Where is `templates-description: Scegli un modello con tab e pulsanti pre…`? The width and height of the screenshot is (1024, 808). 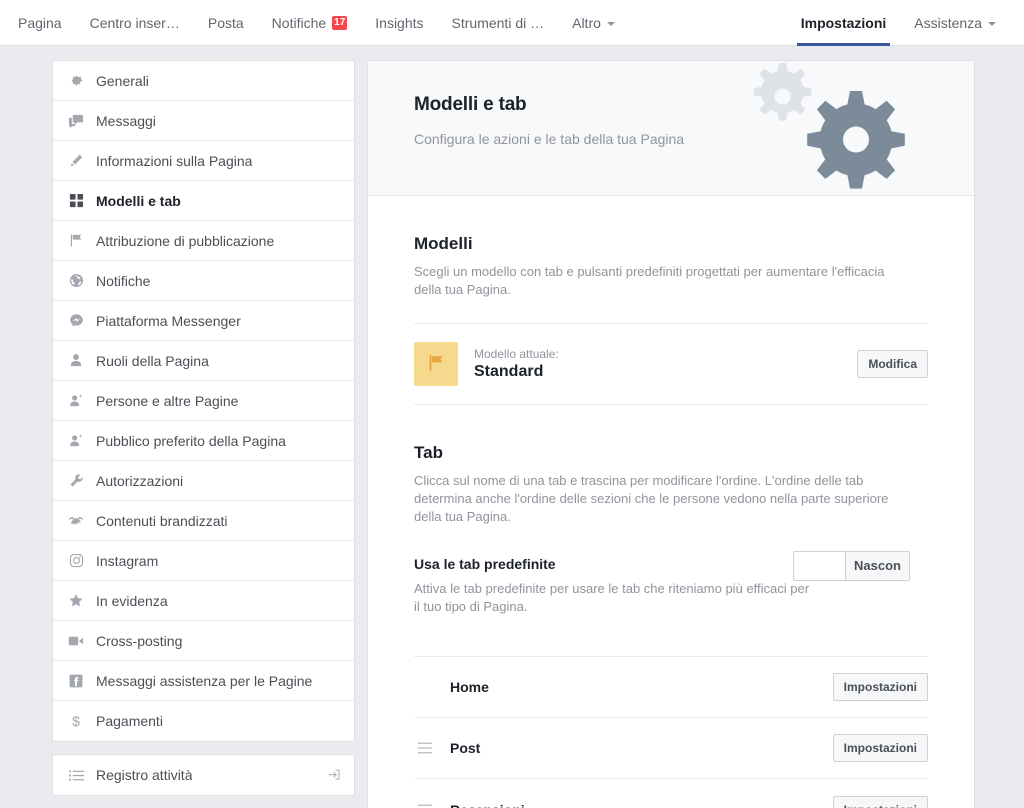
templates-description: Scegli un modello con tab e pulsanti pre… is located at coordinates (649, 280).